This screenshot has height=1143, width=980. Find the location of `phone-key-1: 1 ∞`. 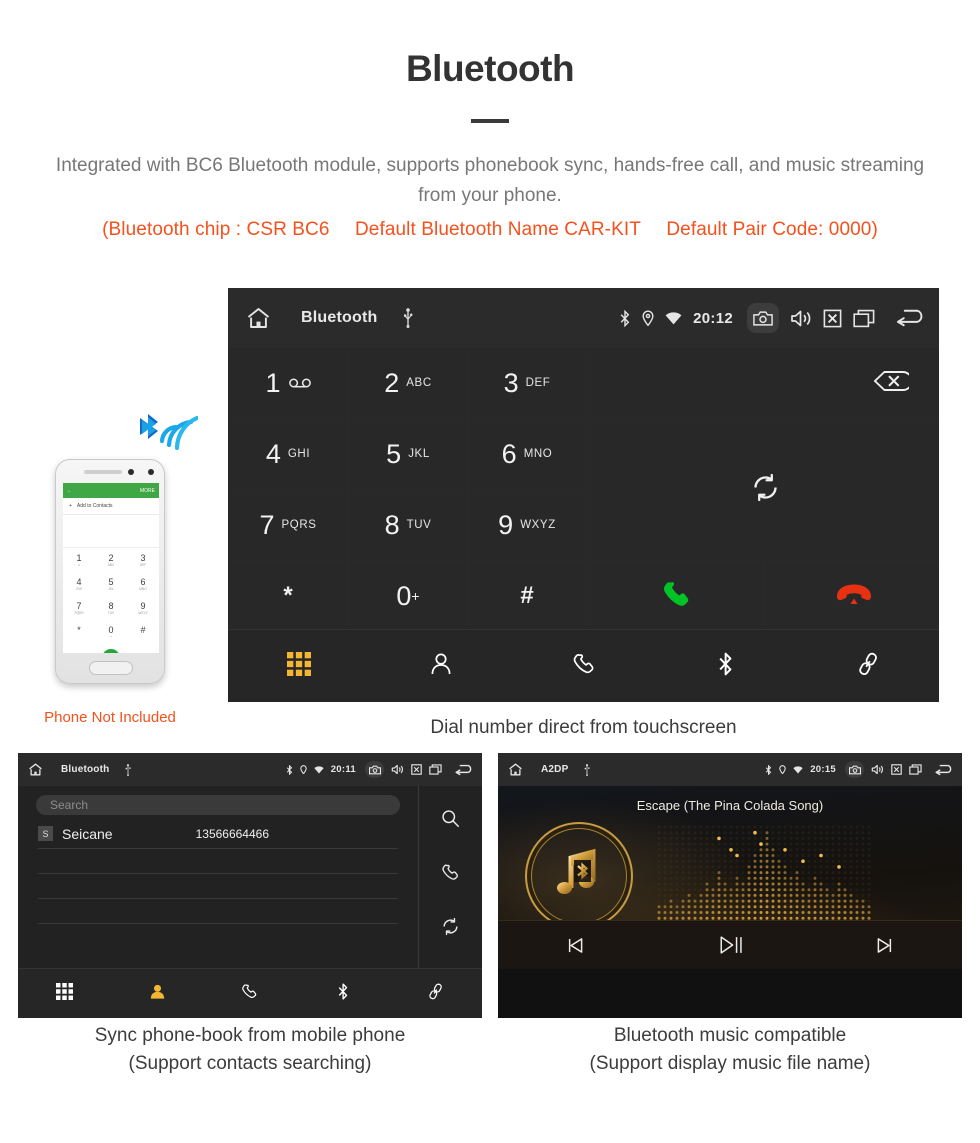

phone-key-1: 1 ∞ is located at coordinates (79, 560).